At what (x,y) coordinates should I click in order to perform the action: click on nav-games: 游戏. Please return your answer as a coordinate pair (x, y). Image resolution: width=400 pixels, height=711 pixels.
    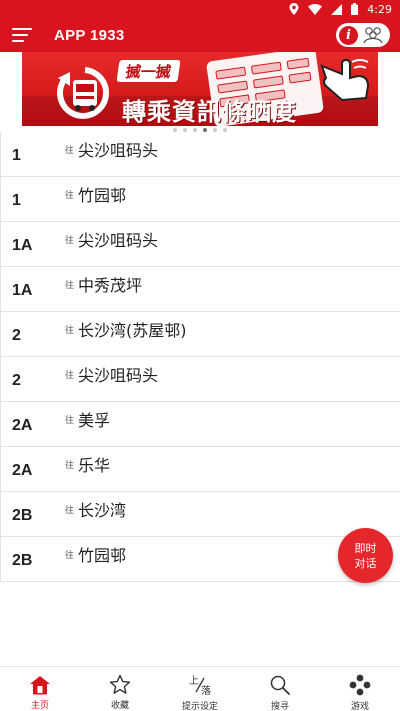
    Looking at the image, I should click on (360, 689).